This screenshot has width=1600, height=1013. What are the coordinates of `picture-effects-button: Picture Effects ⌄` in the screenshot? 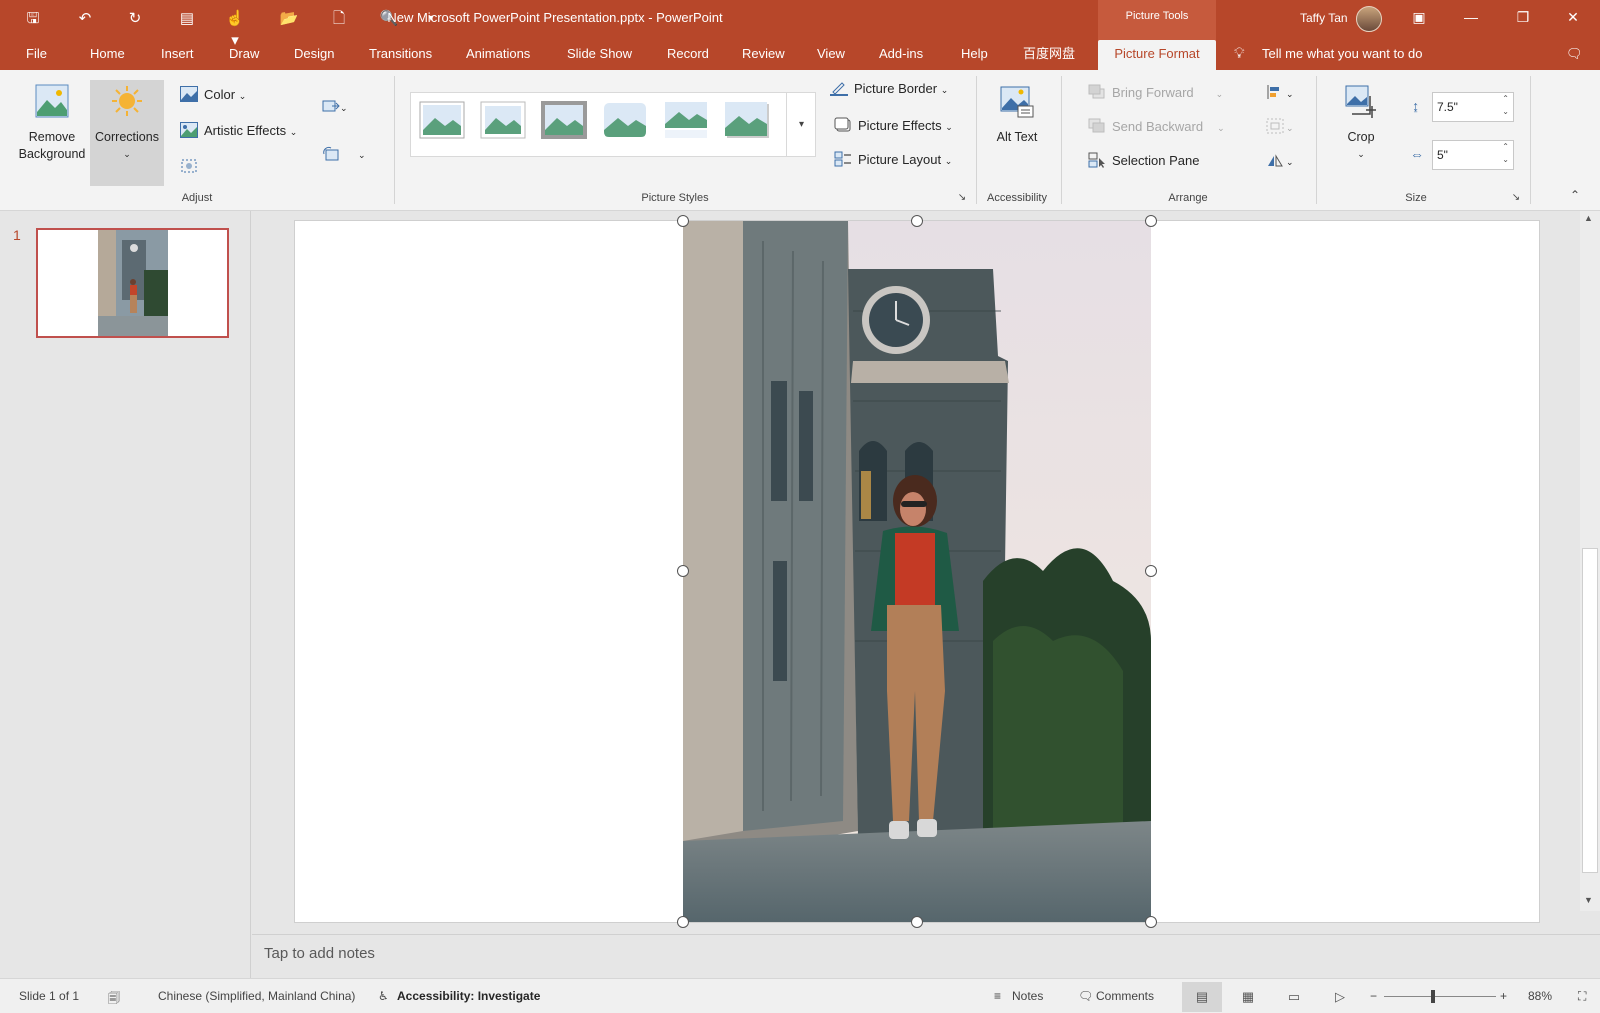 It's located at (893, 126).